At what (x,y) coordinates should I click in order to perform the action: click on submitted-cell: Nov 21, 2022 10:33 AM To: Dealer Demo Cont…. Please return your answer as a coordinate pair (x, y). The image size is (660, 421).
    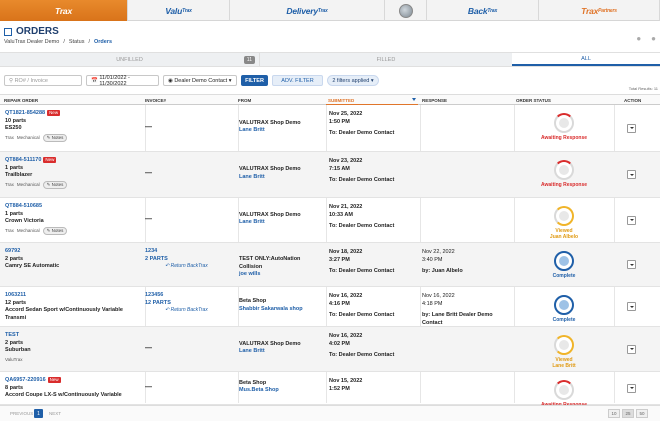
    Looking at the image, I should click on (374, 217).